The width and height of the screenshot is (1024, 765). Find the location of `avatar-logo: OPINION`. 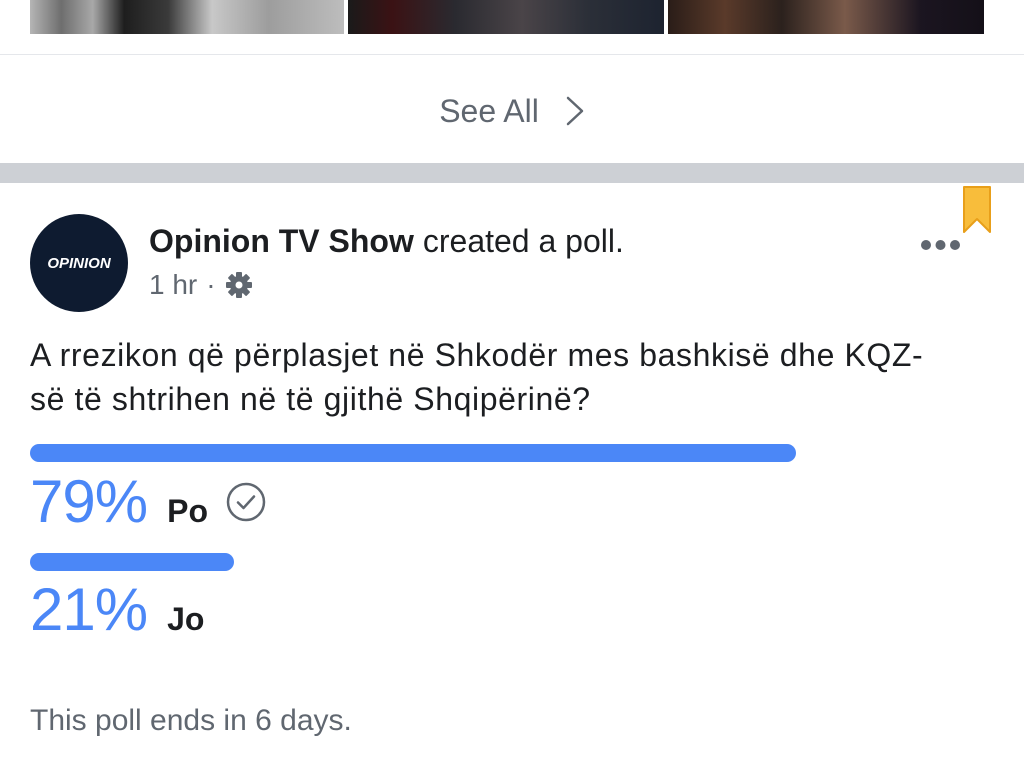

avatar-logo: OPINION is located at coordinates (79, 263).